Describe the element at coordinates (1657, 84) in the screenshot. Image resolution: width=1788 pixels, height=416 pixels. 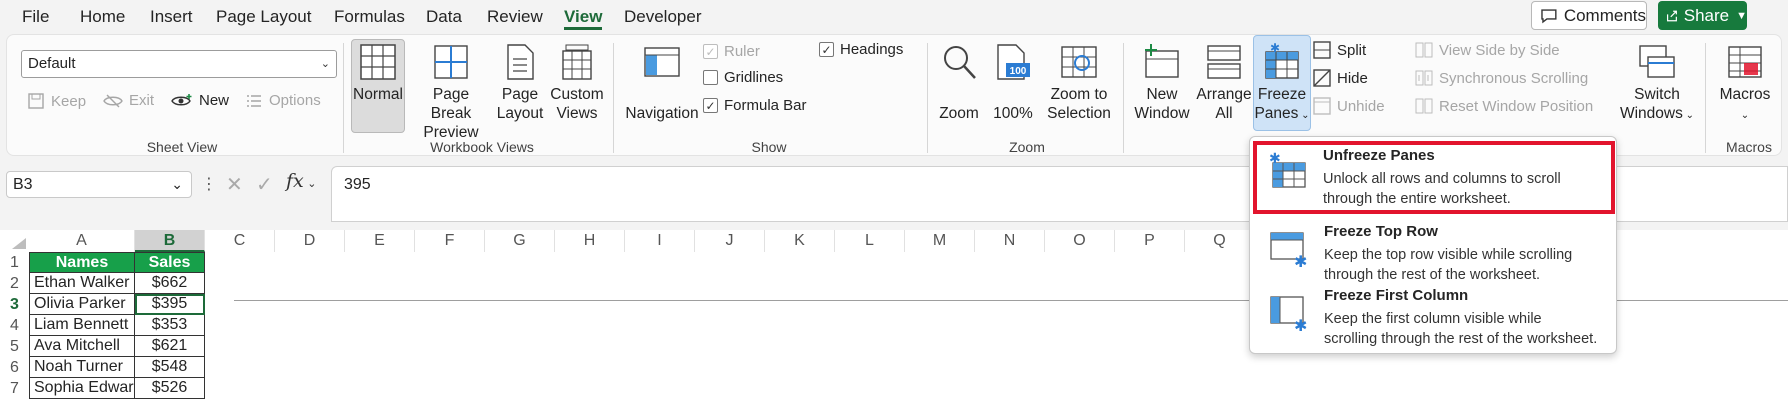
I see `switch-windows-button: Switch Windows ⌄` at that location.